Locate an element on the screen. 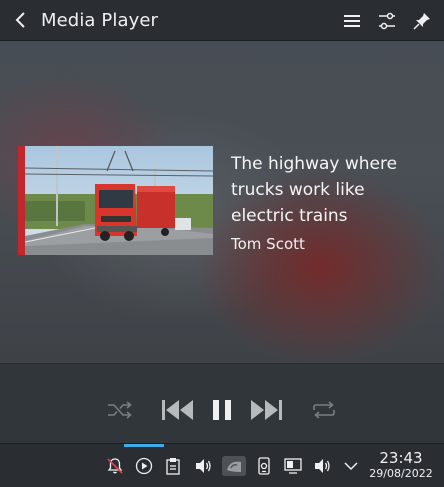  nvidia-icon is located at coordinates (234, 466).